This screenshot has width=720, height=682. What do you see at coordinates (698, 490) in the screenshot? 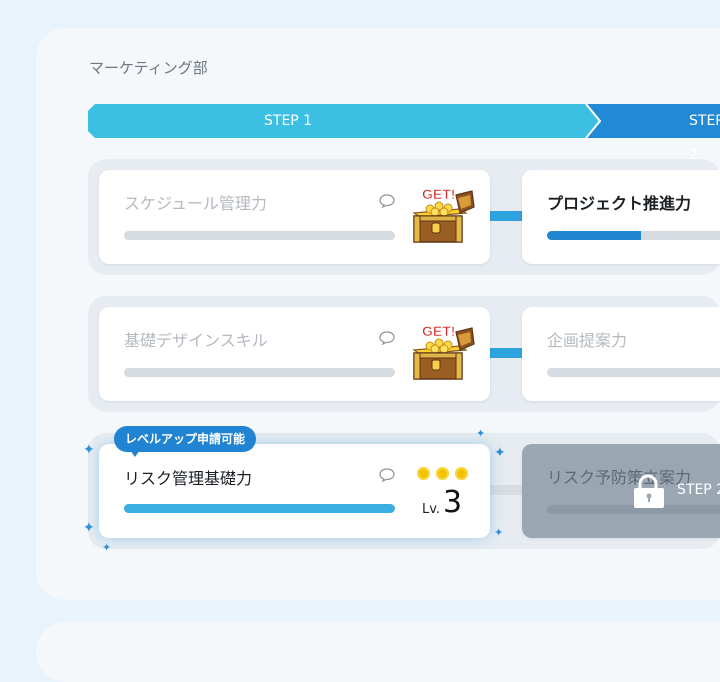
I see `locked-step-label: STEP 2` at bounding box center [698, 490].